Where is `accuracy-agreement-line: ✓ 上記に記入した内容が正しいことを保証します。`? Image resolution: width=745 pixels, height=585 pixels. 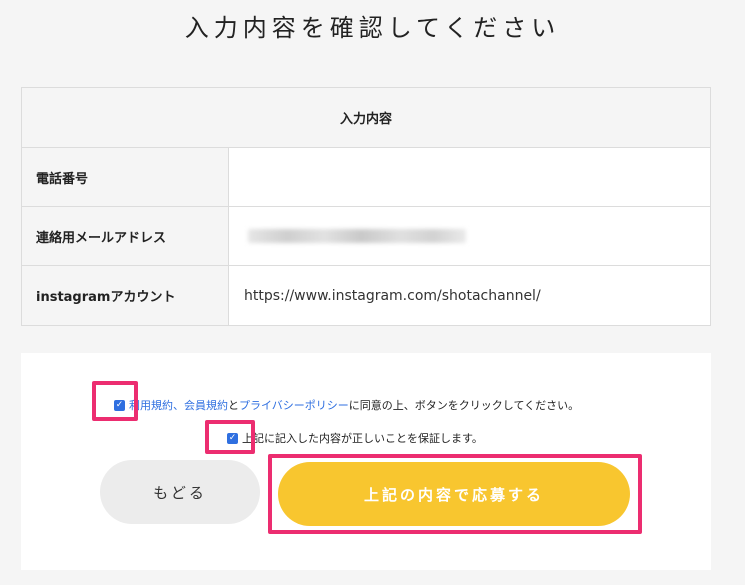 accuracy-agreement-line: ✓ 上記に記入した内容が正しいことを保証します。 is located at coordinates (355, 438).